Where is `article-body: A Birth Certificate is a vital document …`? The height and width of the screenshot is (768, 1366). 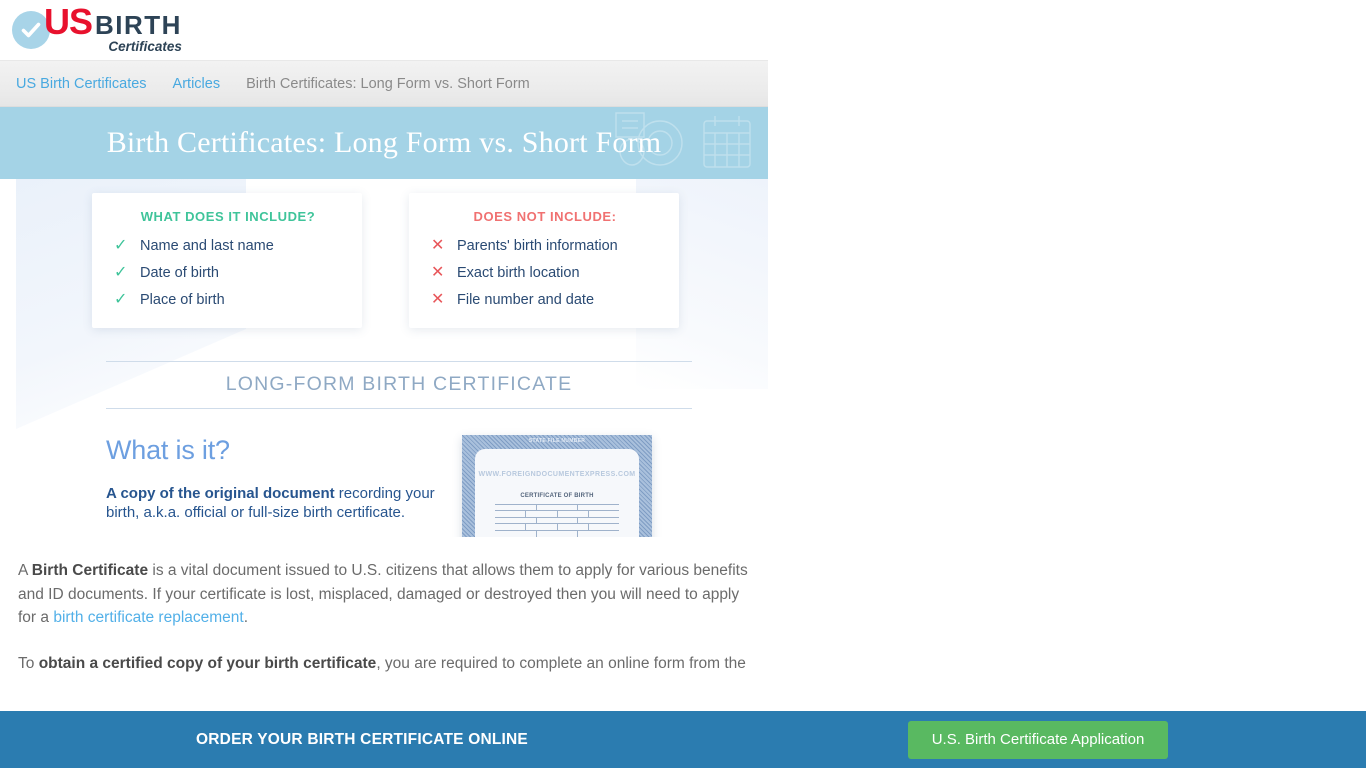
article-body: A Birth Certificate is a vital document … is located at coordinates (384, 606).